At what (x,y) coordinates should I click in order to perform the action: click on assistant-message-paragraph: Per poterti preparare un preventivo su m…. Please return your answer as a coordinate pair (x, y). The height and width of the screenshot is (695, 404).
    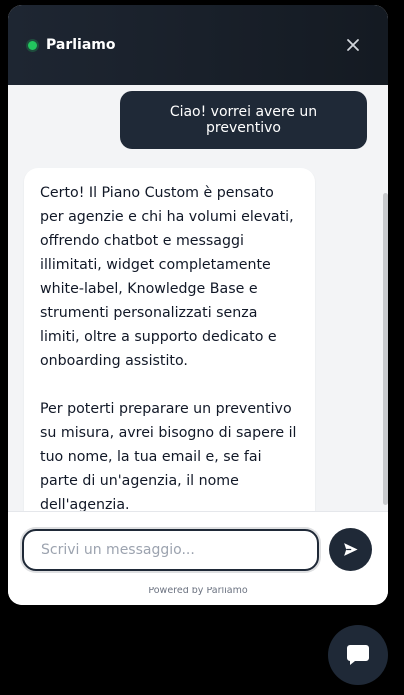
    Looking at the image, I should click on (168, 456).